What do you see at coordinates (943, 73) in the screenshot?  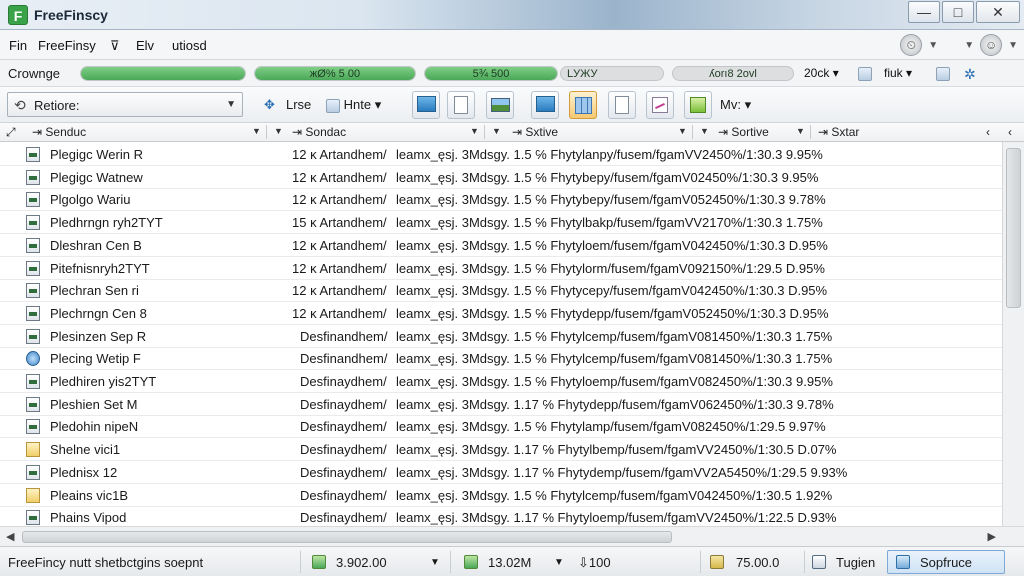 I see `view-icon` at bounding box center [943, 73].